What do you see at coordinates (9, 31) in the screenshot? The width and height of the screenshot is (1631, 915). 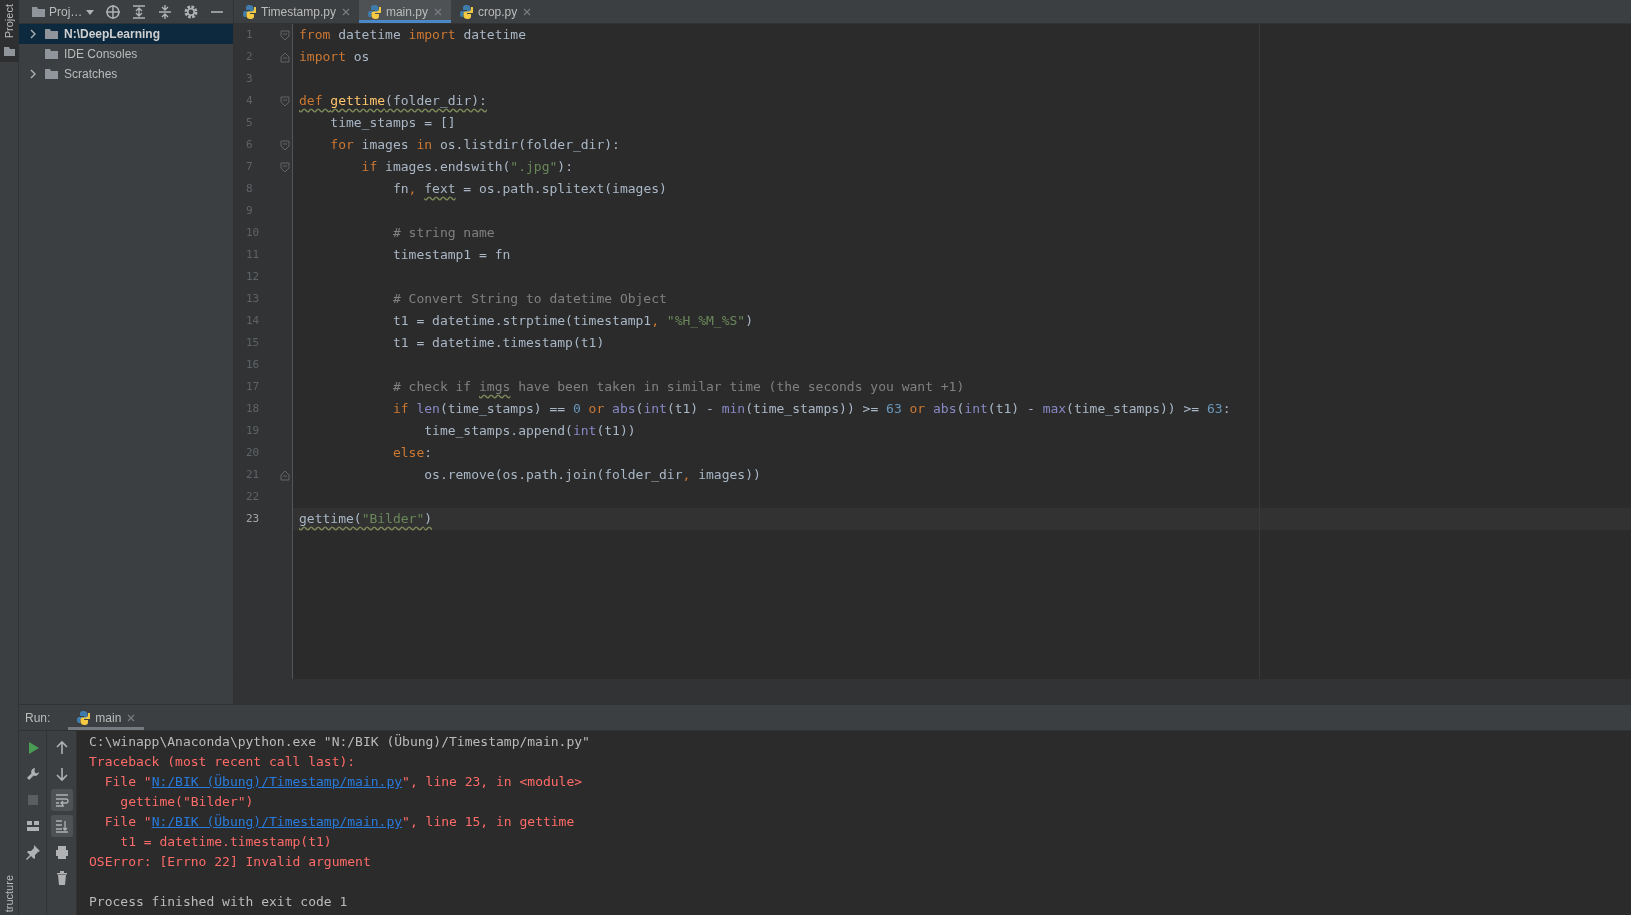 I see `project-tool-tab: Project` at bounding box center [9, 31].